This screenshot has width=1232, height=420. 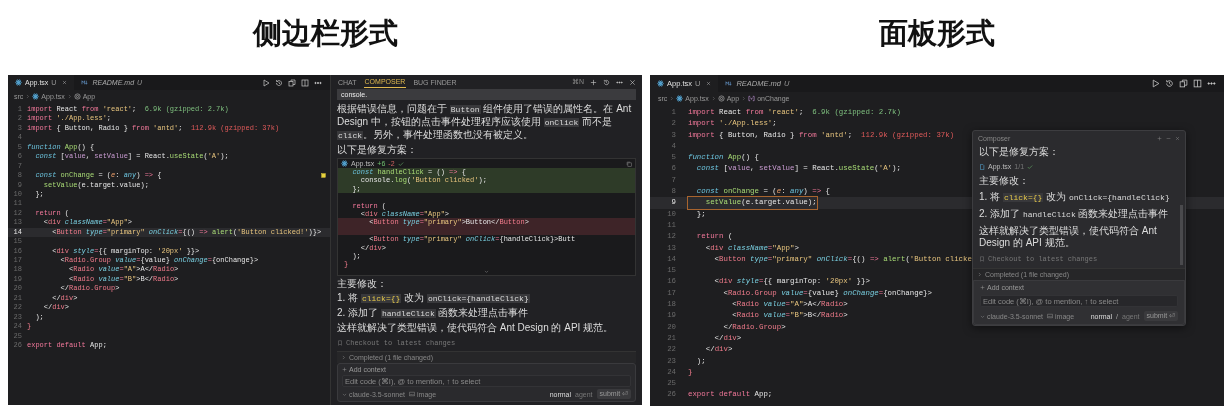 What do you see at coordinates (485, 122) in the screenshot?
I see `message-text: 根据错误信息，问题在于 Button 组件使用了错误的属性名。在 Ant Design 中，按钮的点击事件处理程序应该使用 onClick 而不是 click。另外，事件处理函数也没有被定义。` at bounding box center [485, 122].